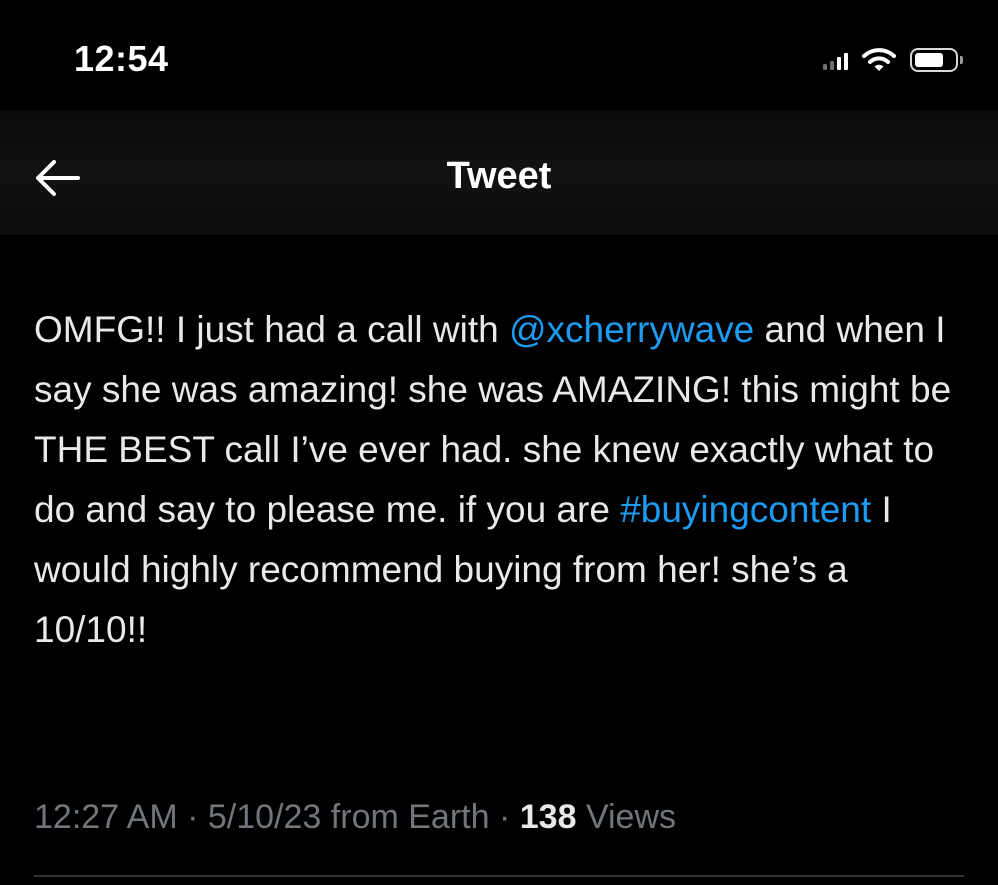  What do you see at coordinates (499, 176) in the screenshot?
I see `page-title: Tweet` at bounding box center [499, 176].